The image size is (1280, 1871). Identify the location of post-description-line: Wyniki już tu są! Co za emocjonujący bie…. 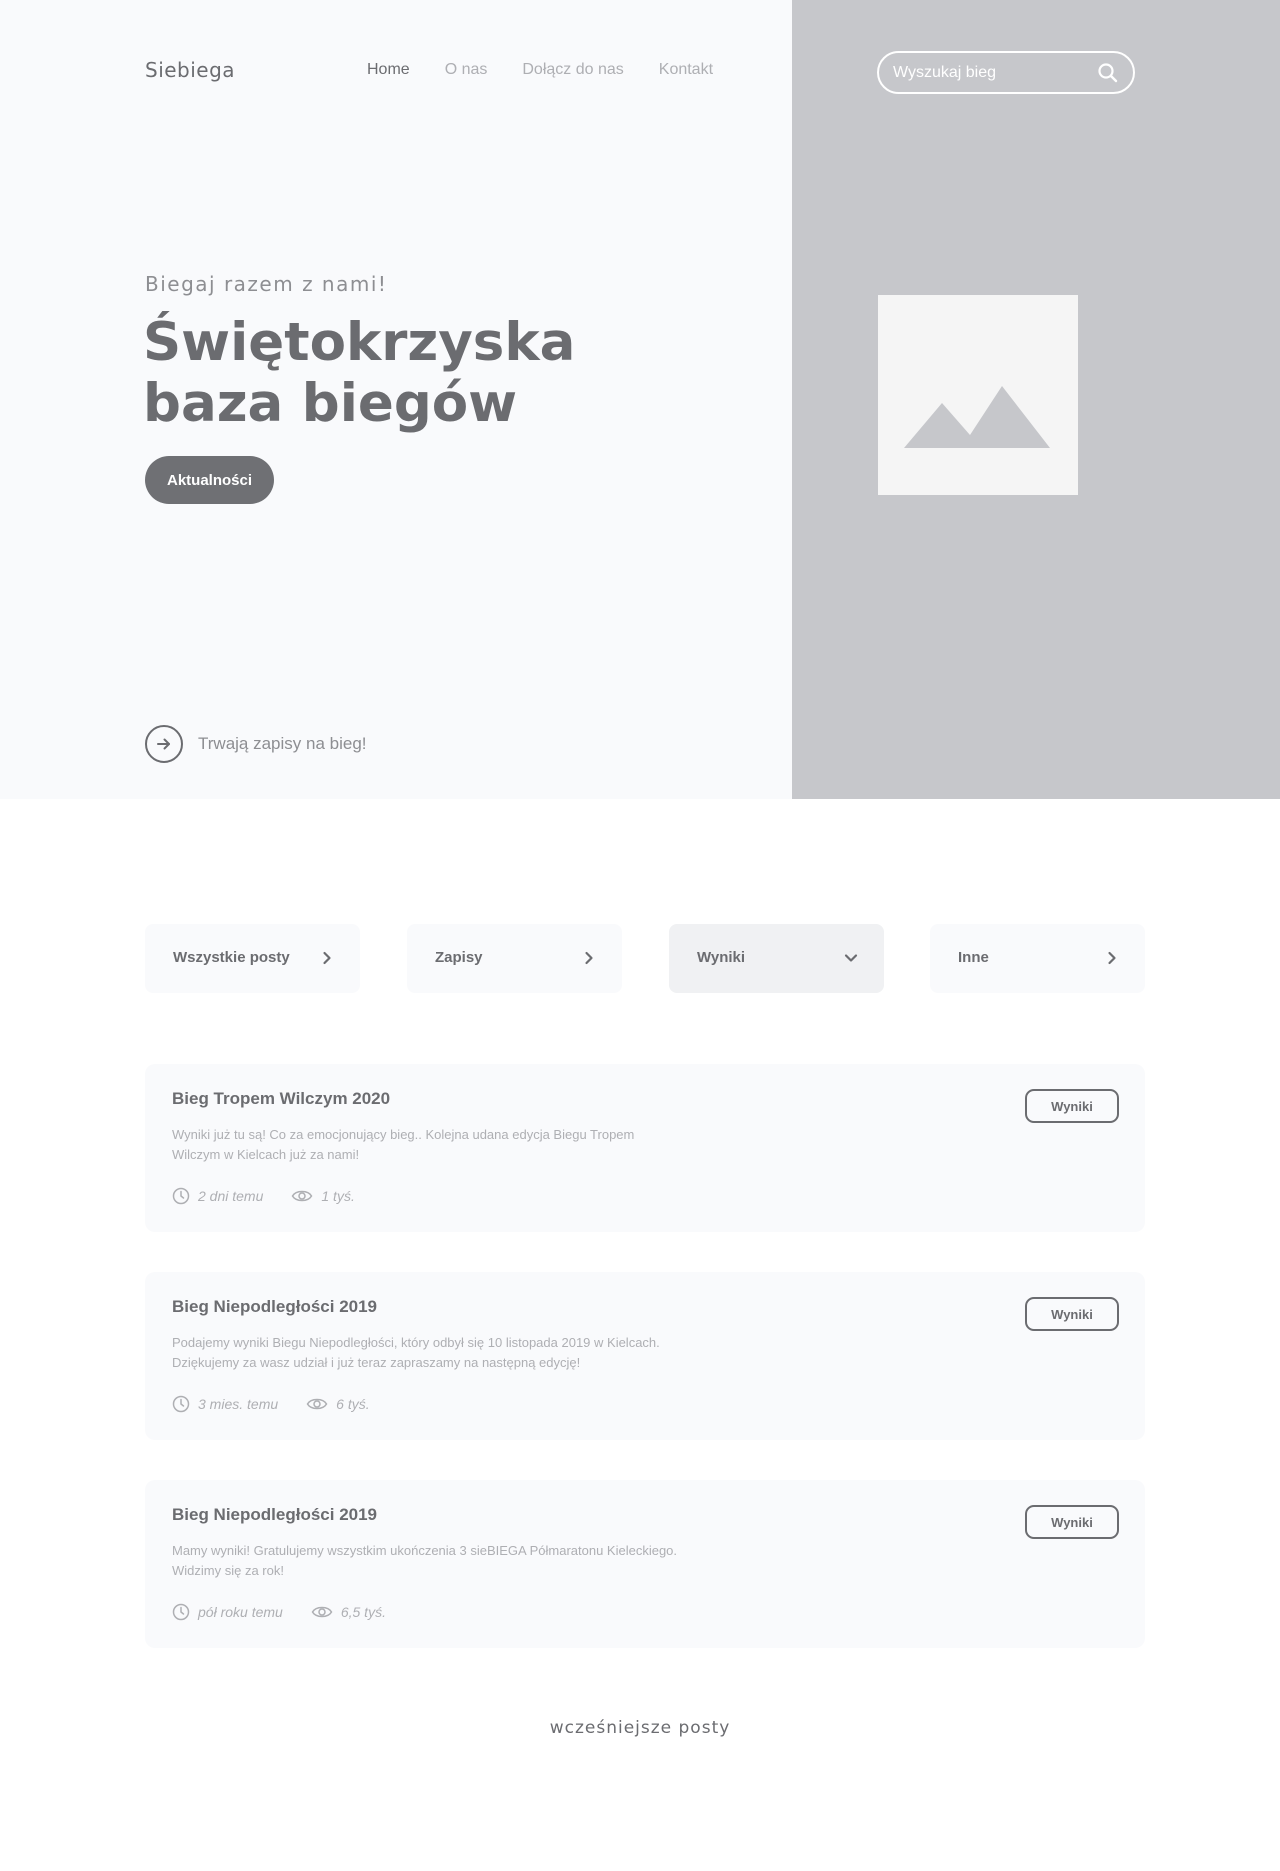
(403, 1134).